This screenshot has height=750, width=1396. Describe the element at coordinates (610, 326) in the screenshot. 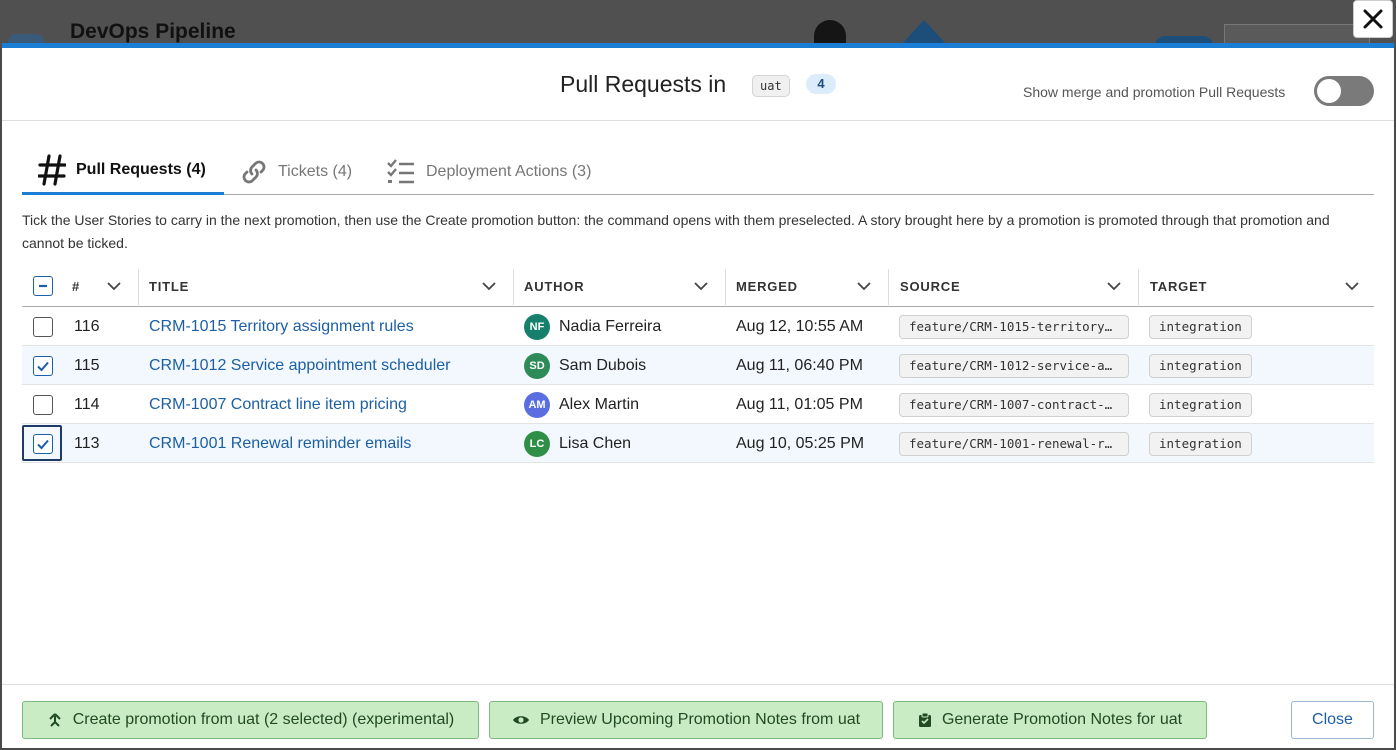

I see `author-name: Nadia Ferreira` at that location.